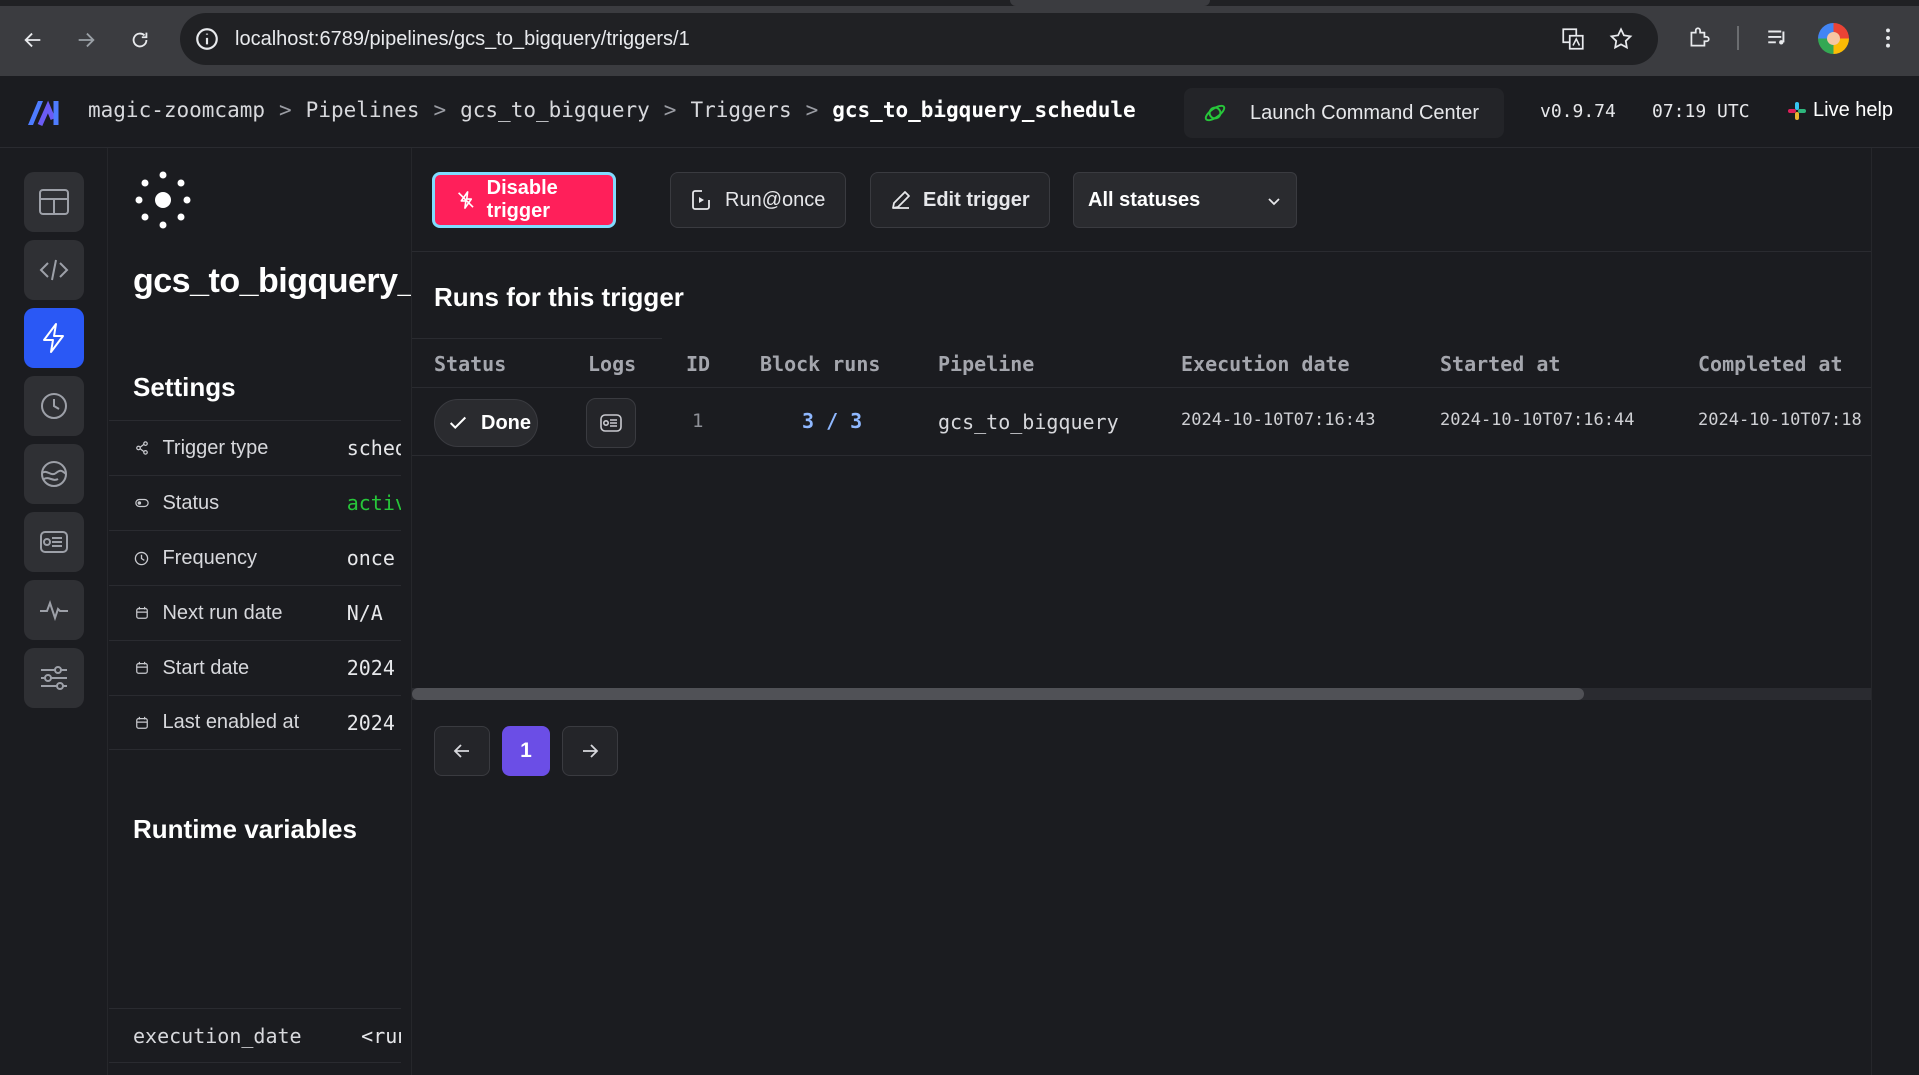 Image resolution: width=1919 pixels, height=1075 pixels. What do you see at coordinates (1265, 364) in the screenshot?
I see `column-header: Execution date` at bounding box center [1265, 364].